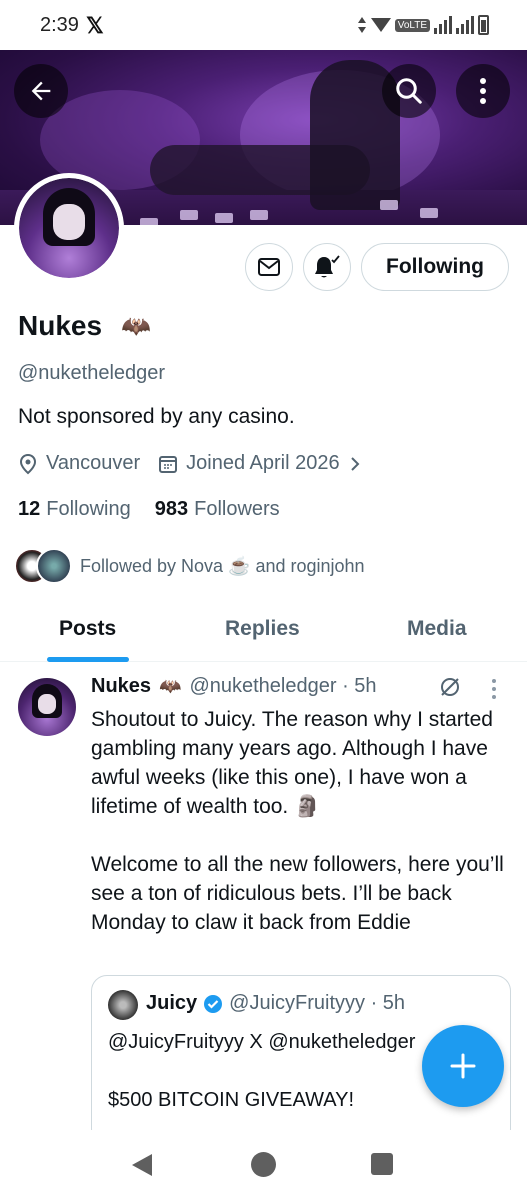 Image resolution: width=527 pixels, height=1200 pixels. I want to click on status-icons: VoLTE, so click(423, 25).